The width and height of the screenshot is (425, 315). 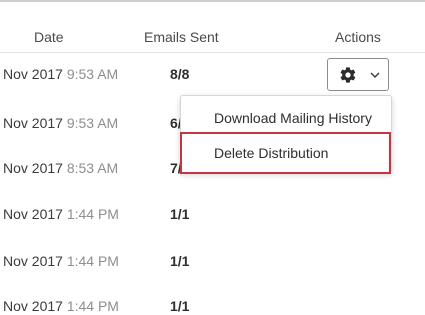 I want to click on row-time-text: 8:53 AM, so click(x=92, y=168).